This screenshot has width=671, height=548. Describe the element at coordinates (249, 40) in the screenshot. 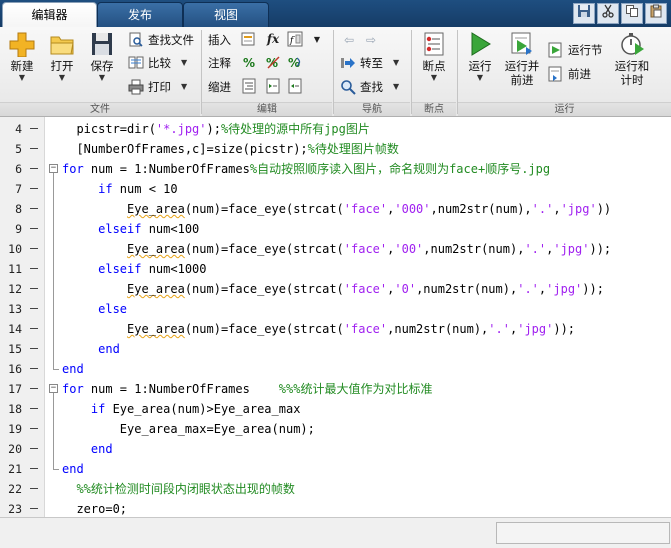

I see `insert-section-icon` at that location.